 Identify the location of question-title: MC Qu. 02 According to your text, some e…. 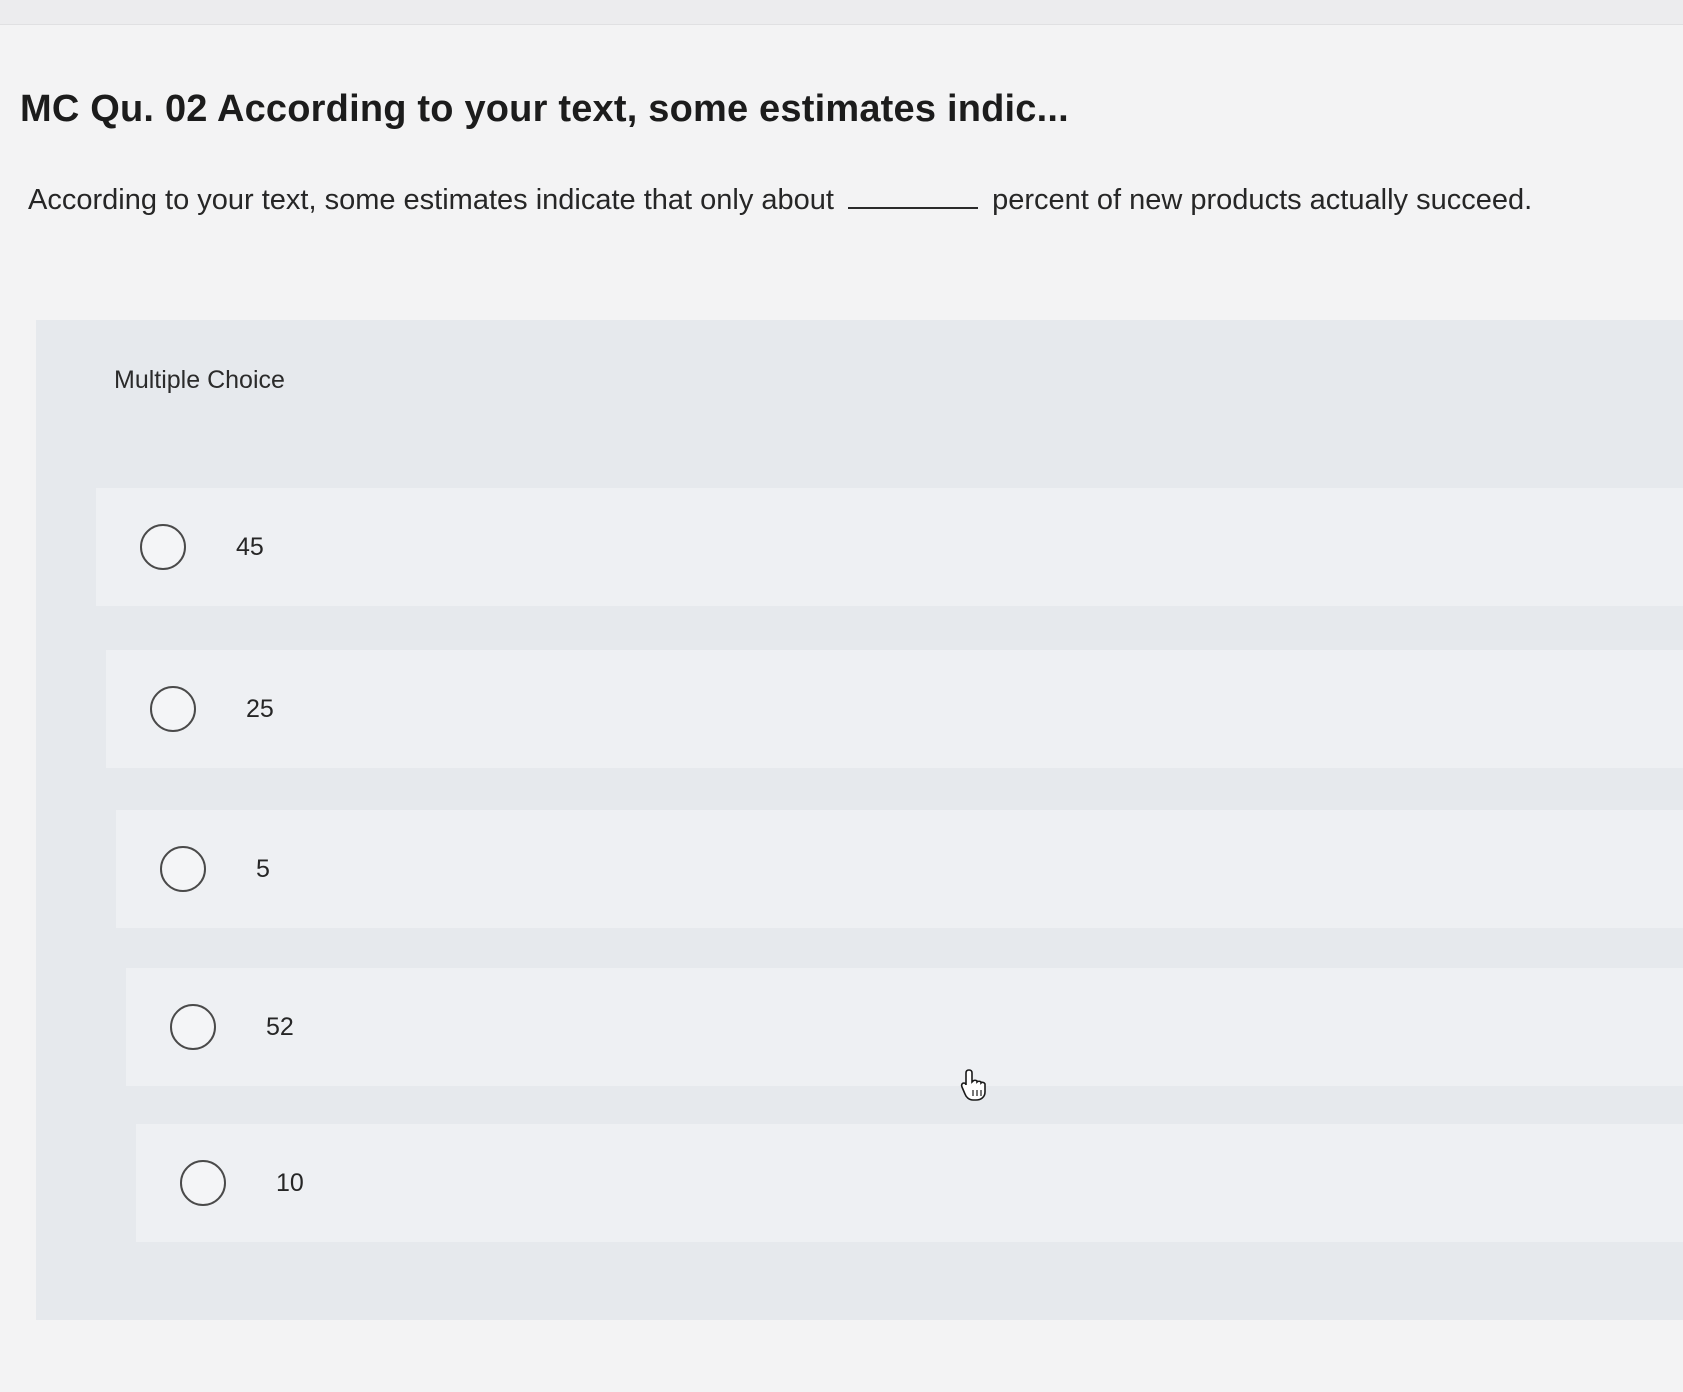
(544, 109).